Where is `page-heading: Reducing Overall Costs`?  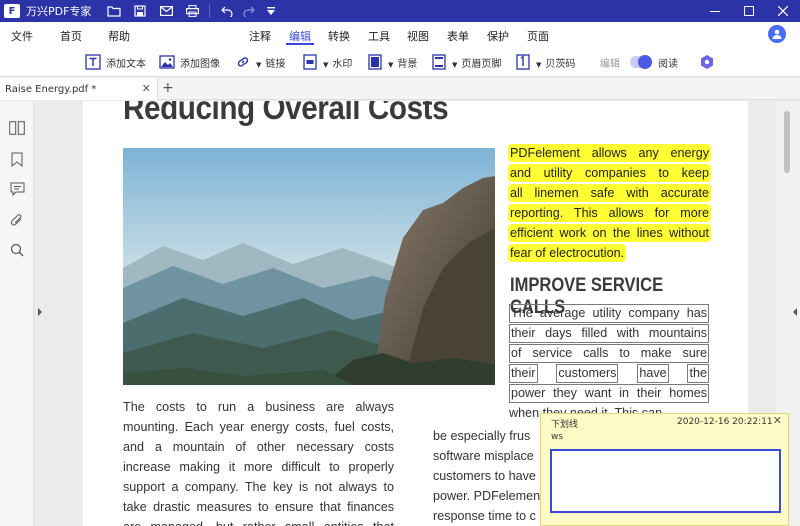 page-heading: Reducing Overall Costs is located at coordinates (286, 114).